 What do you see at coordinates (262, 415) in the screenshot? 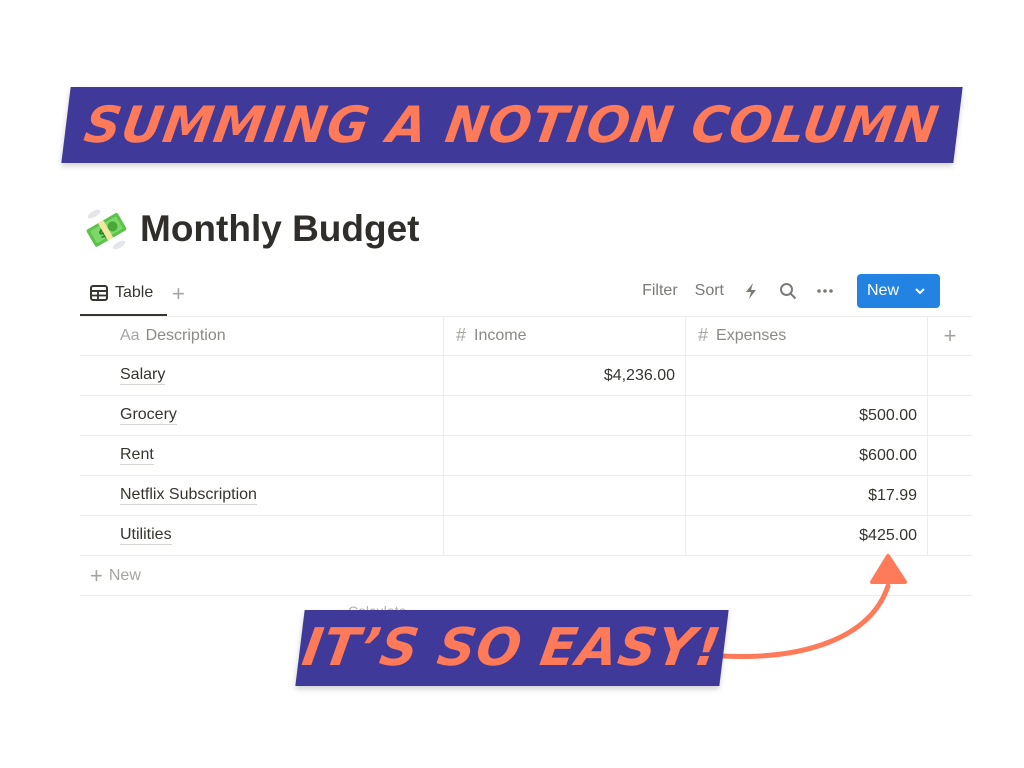
I see `description-cell: Grocery` at bounding box center [262, 415].